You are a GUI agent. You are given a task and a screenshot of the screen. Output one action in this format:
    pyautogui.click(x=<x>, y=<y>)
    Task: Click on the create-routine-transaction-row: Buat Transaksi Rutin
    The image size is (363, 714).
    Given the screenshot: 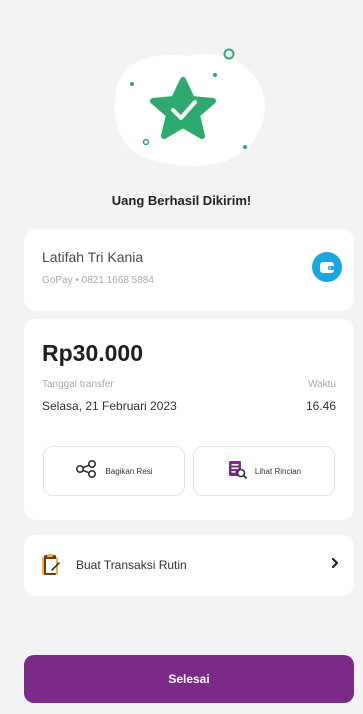 What is the action you would take?
    pyautogui.click(x=189, y=565)
    